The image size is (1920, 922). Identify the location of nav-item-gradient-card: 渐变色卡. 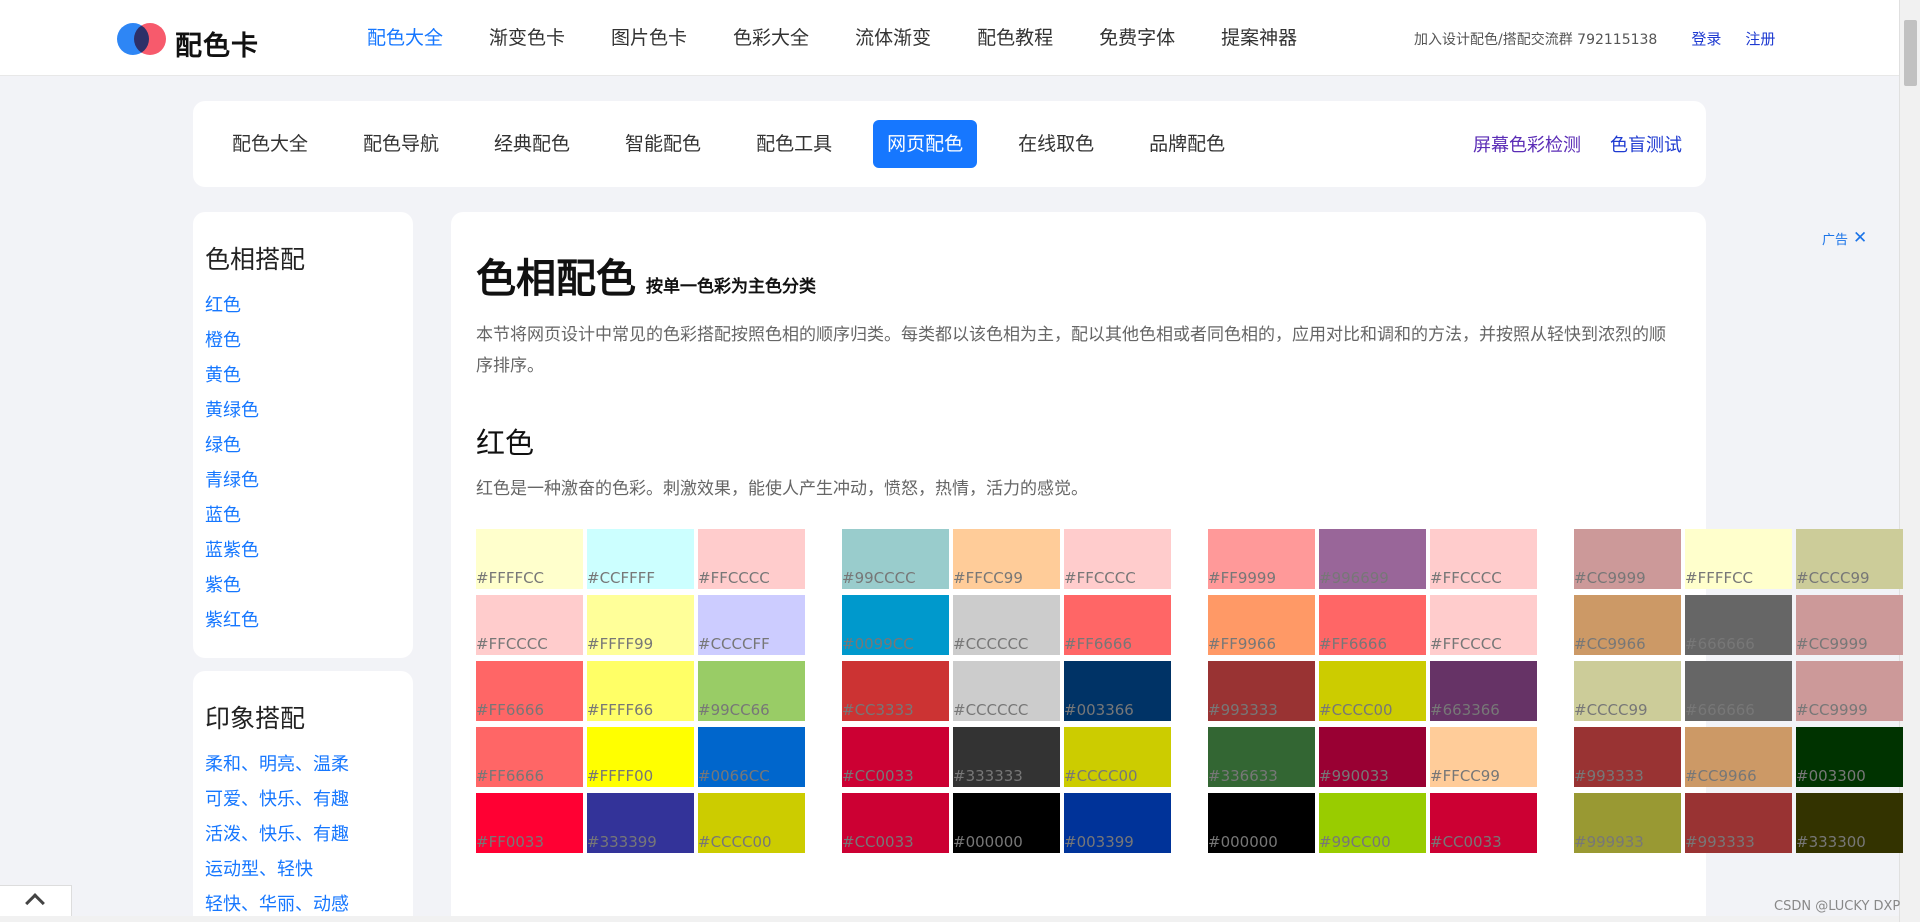
(527, 38).